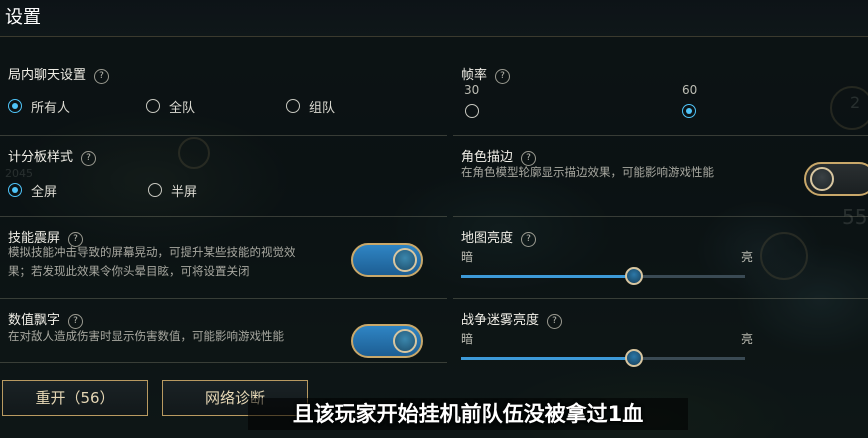 Image resolution: width=868 pixels, height=438 pixels. I want to click on fps-option-60-label: 60, so click(690, 90).